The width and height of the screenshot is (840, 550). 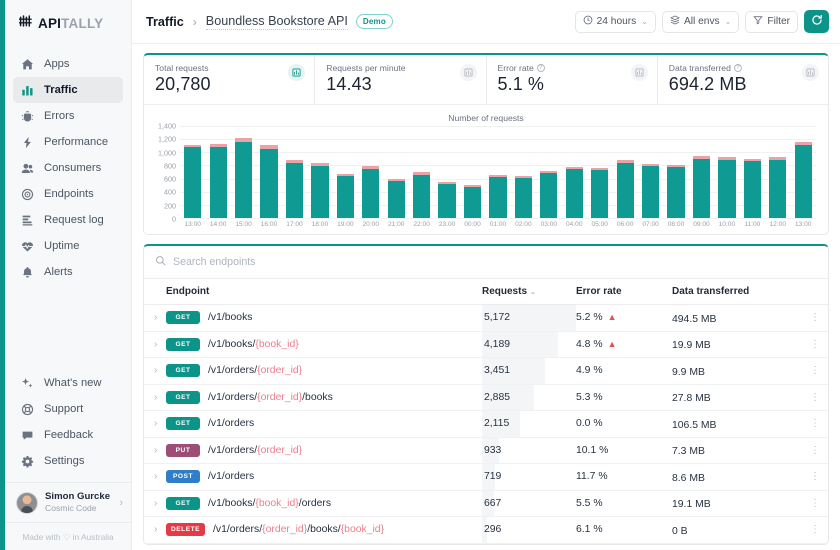 I want to click on time-range-button: 24 hours ⌄, so click(x=615, y=21).